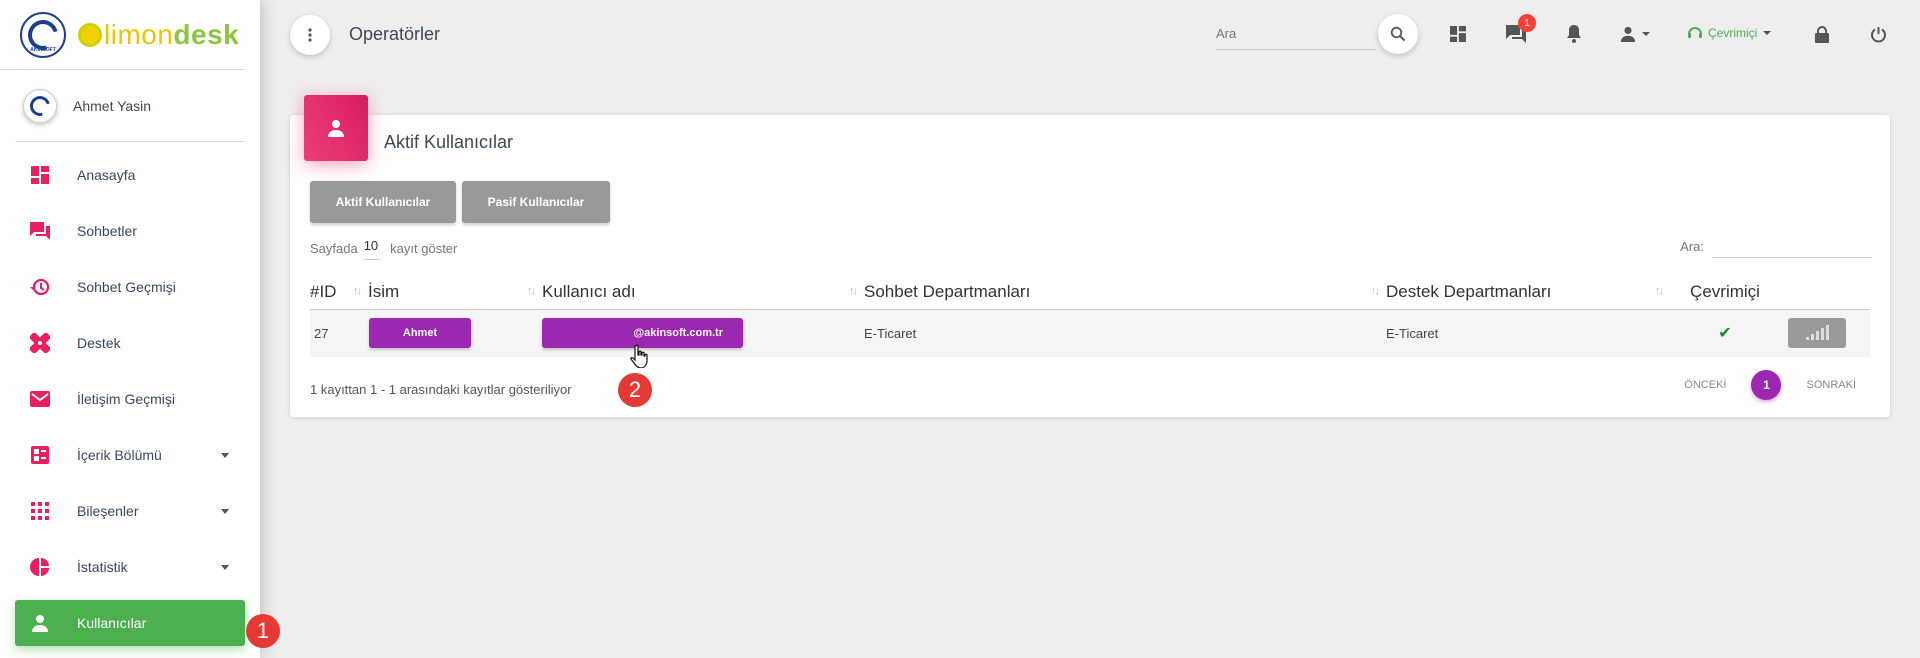 The width and height of the screenshot is (1920, 658). I want to click on sidebar-item-label: Anasayfa, so click(106, 175).